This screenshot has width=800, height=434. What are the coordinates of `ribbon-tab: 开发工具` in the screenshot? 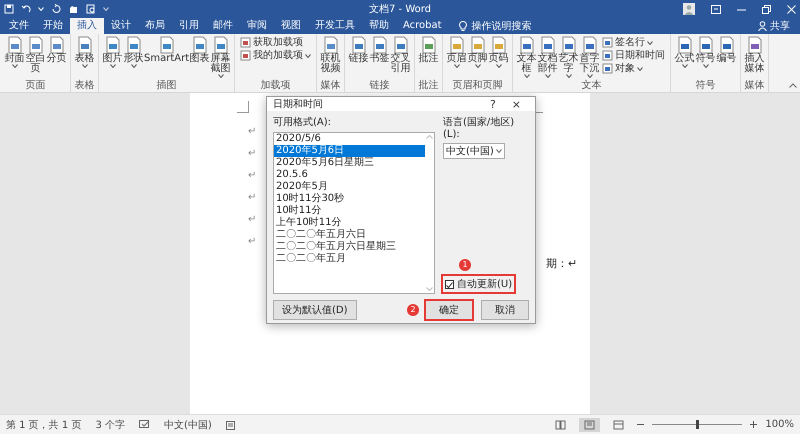 It's located at (335, 26).